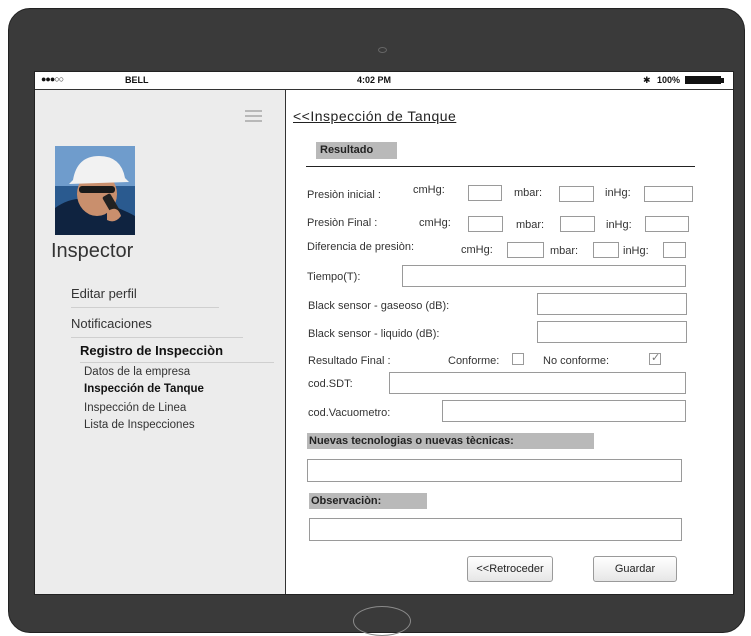 This screenshot has width=751, height=636. Describe the element at coordinates (636, 251) in the screenshot. I see `diff-inhg-label: inHg:` at that location.